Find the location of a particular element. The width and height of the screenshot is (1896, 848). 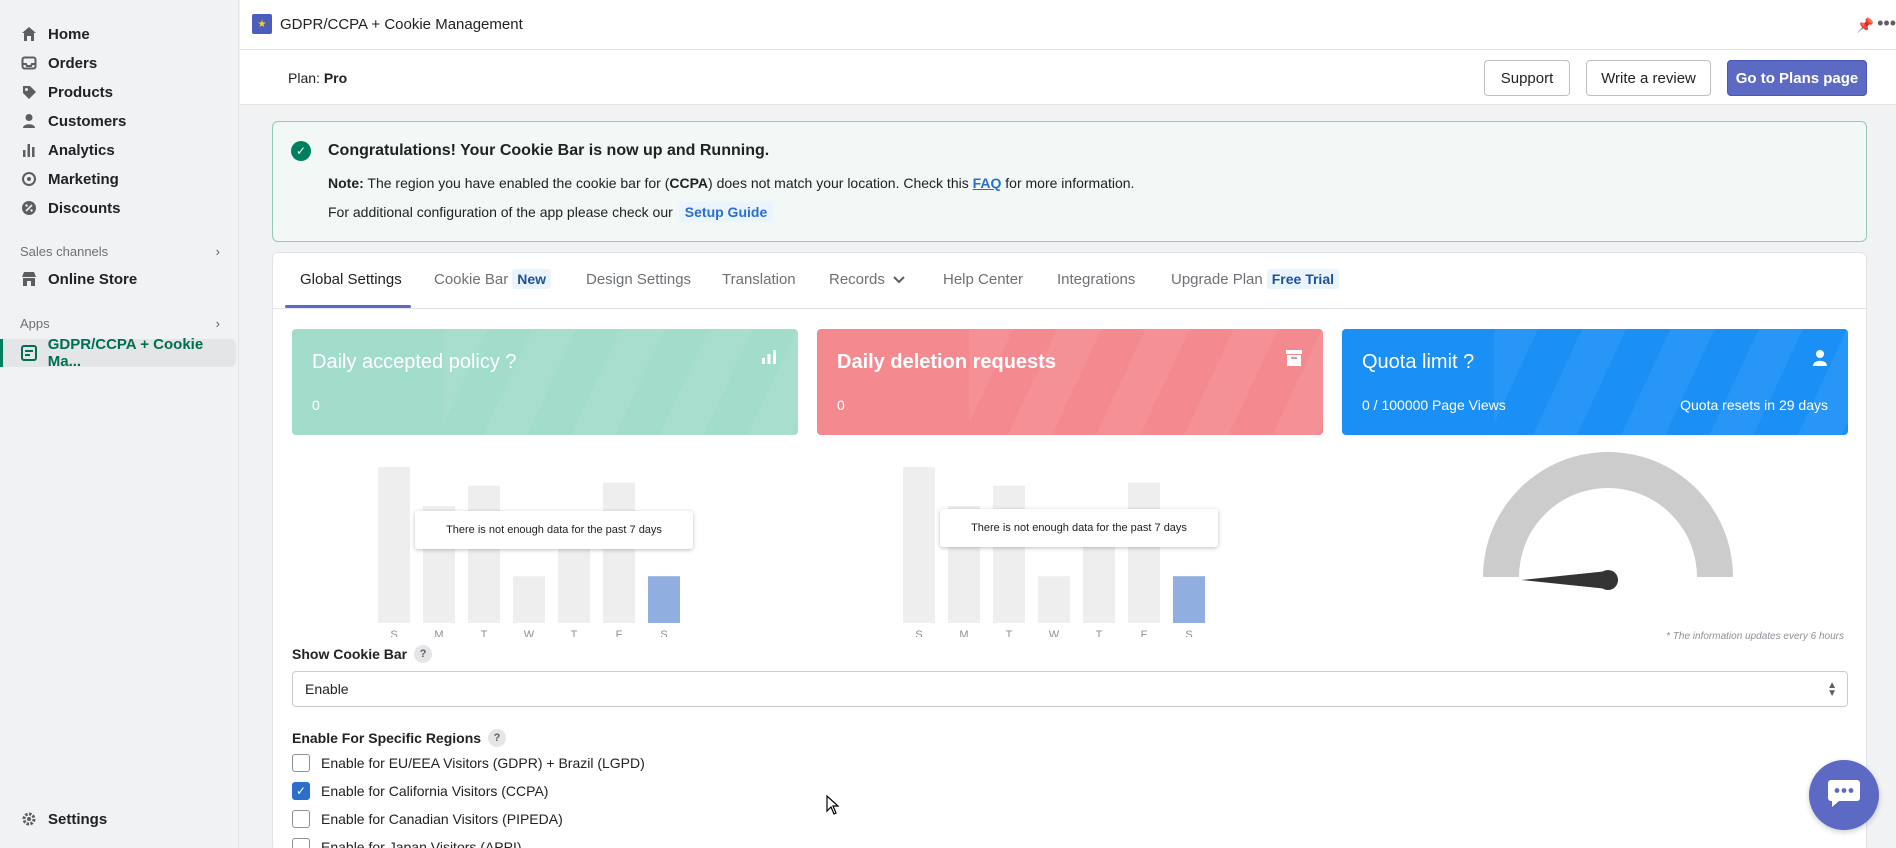

pin-icon: 📌 is located at coordinates (1865, 25).